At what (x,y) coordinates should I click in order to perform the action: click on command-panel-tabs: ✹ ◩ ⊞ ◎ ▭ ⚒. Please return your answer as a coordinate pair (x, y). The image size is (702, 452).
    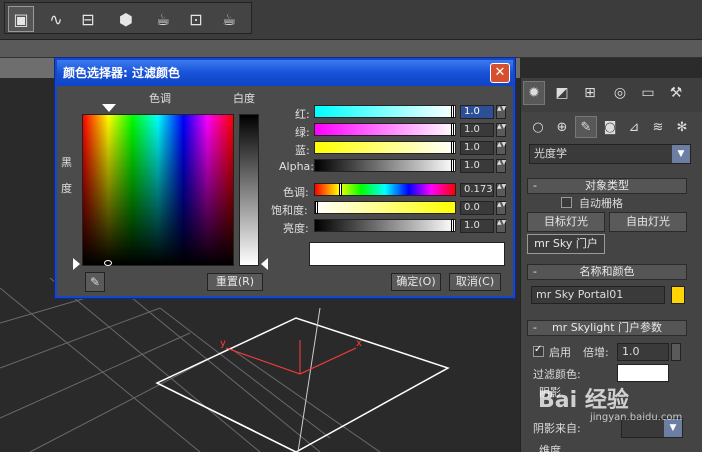
    Looking at the image, I should click on (611, 95).